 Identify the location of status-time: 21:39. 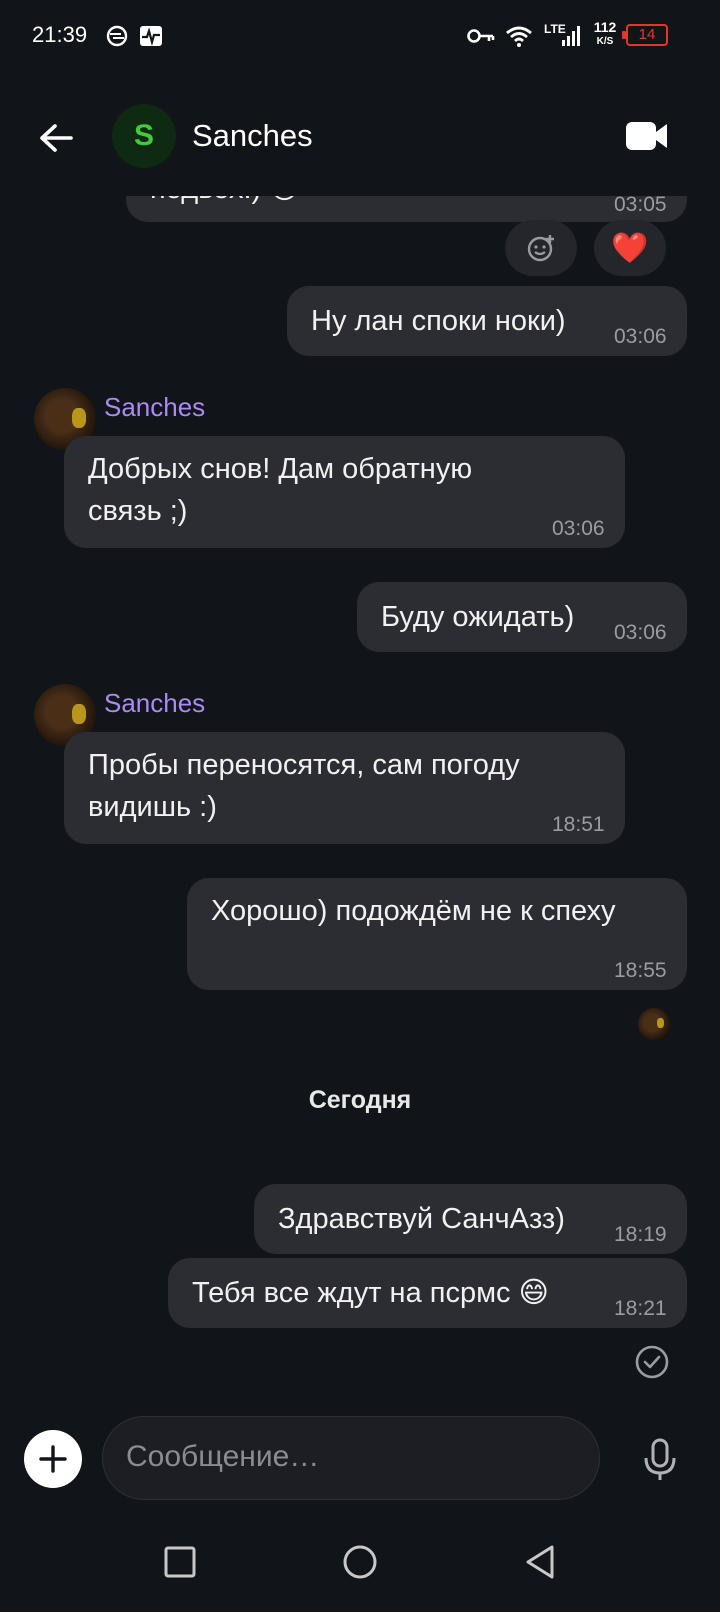
(60, 34).